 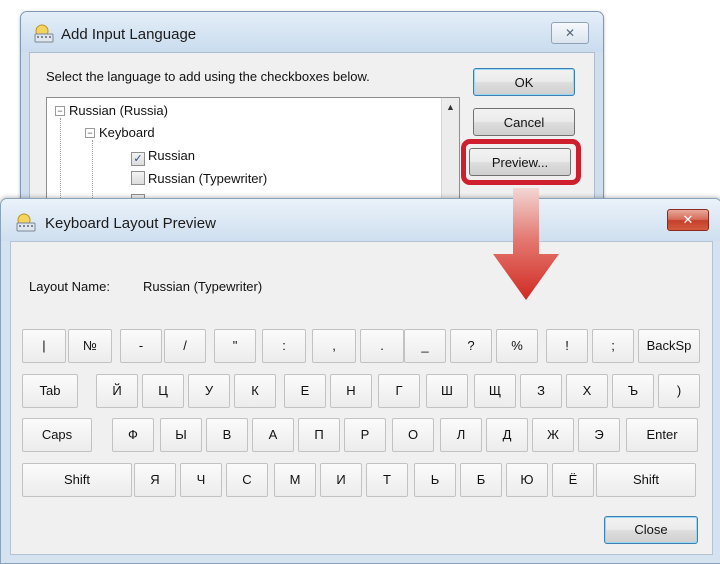 What do you see at coordinates (163, 391) in the screenshot?
I see `key-1-2: Ц` at bounding box center [163, 391].